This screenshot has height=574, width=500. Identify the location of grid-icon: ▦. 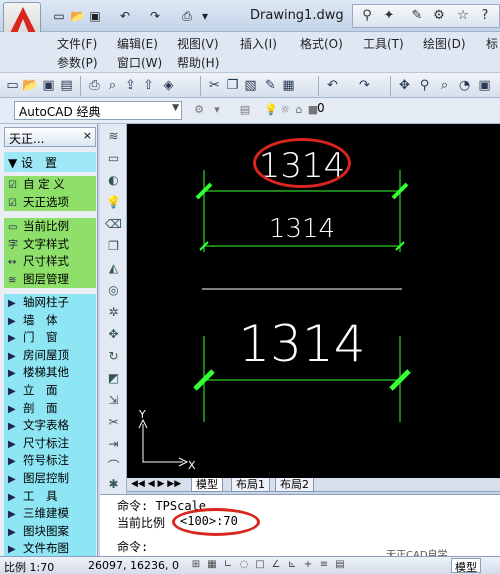
(212, 565).